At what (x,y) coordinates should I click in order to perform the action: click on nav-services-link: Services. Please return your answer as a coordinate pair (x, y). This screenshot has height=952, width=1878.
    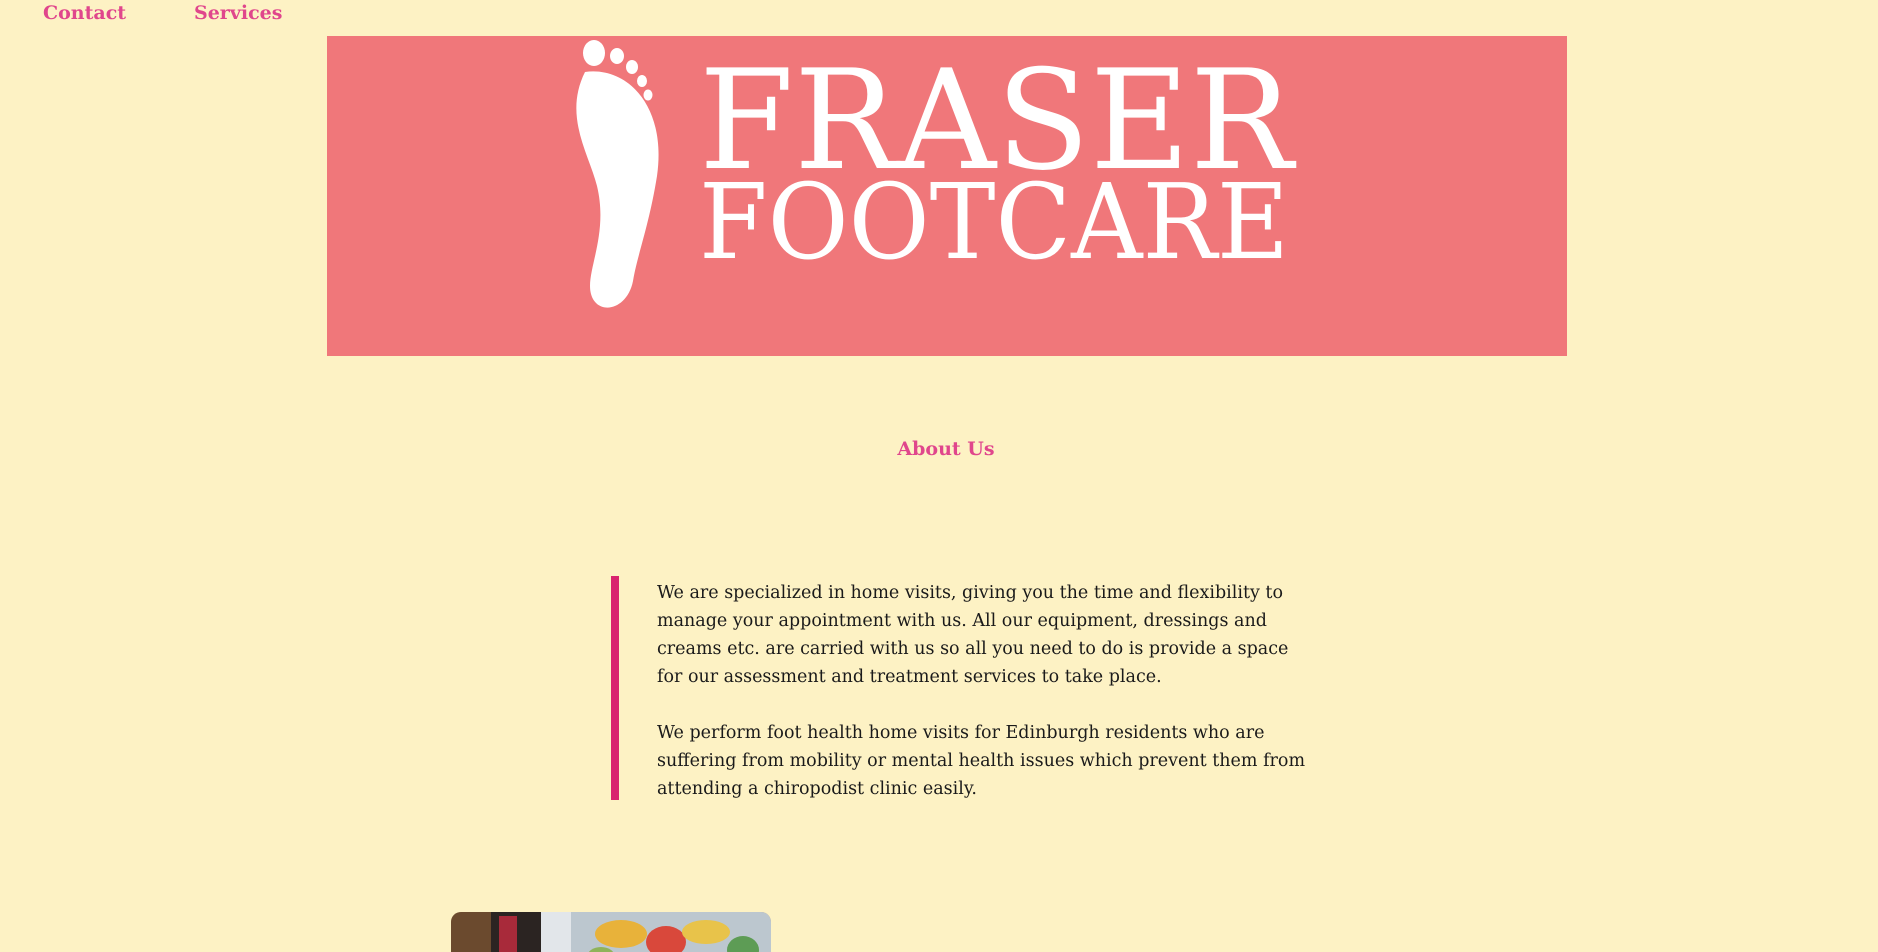
    Looking at the image, I should click on (238, 13).